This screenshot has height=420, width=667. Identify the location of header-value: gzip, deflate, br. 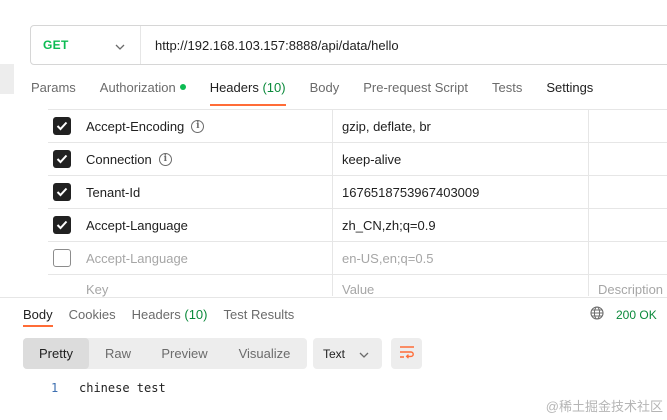
(386, 126).